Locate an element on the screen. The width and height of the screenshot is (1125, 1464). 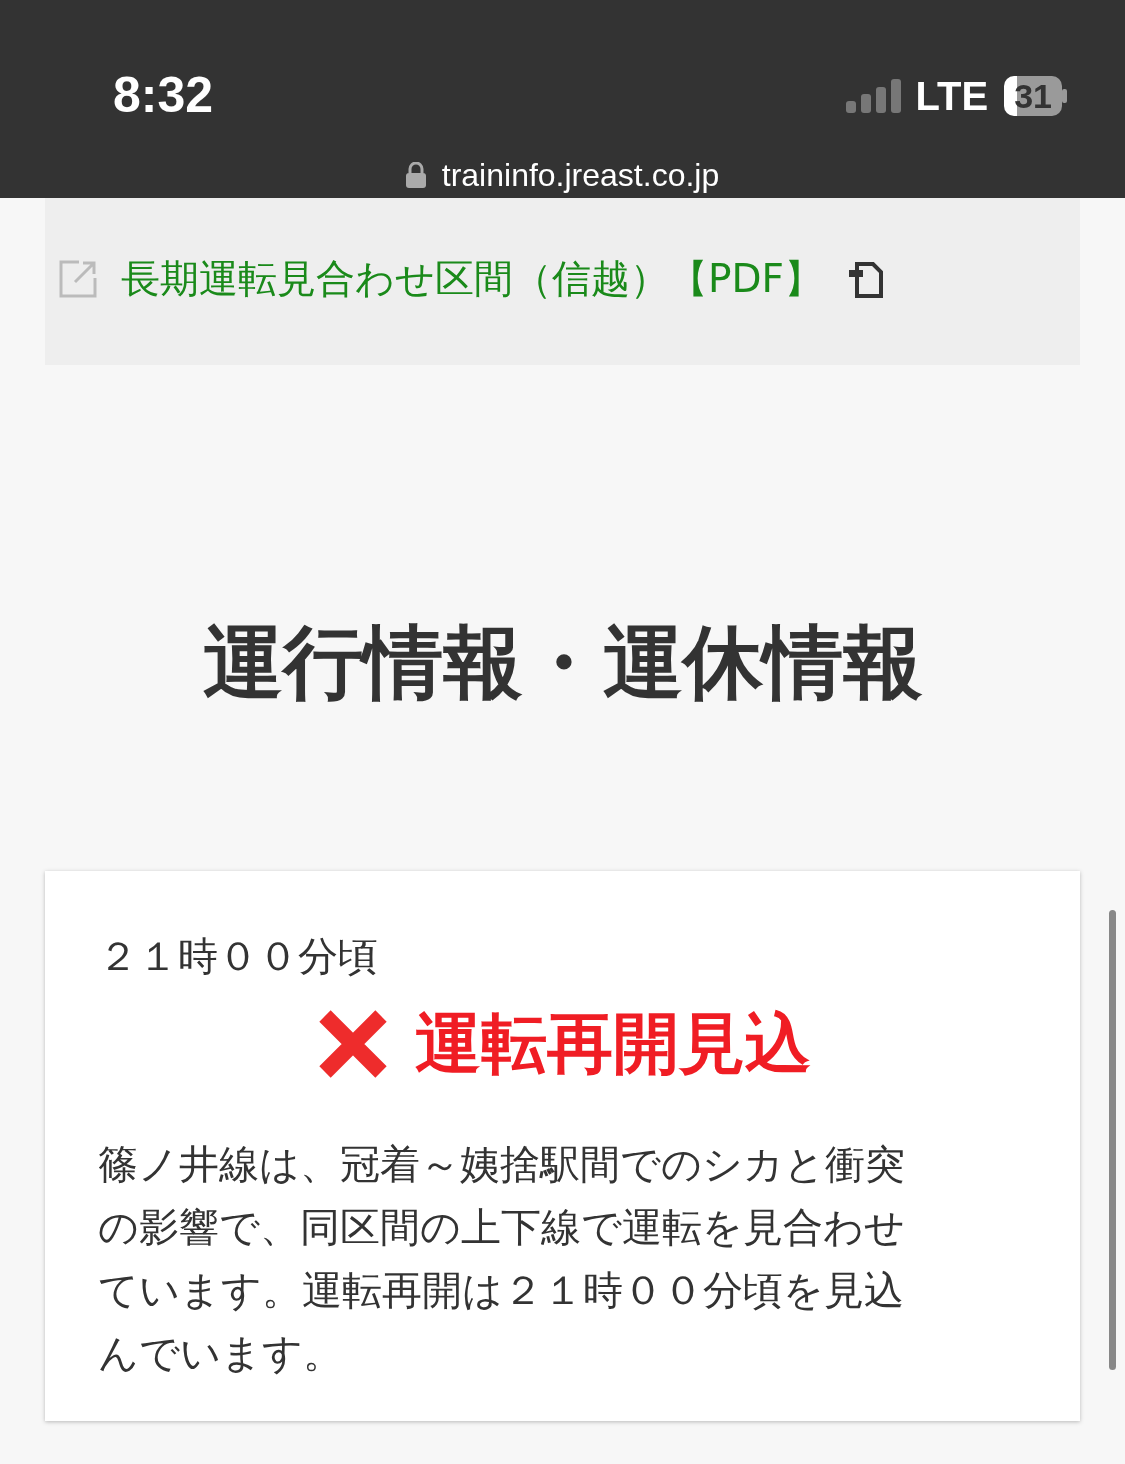
battery-tip-icon is located at coordinates (1064, 95).